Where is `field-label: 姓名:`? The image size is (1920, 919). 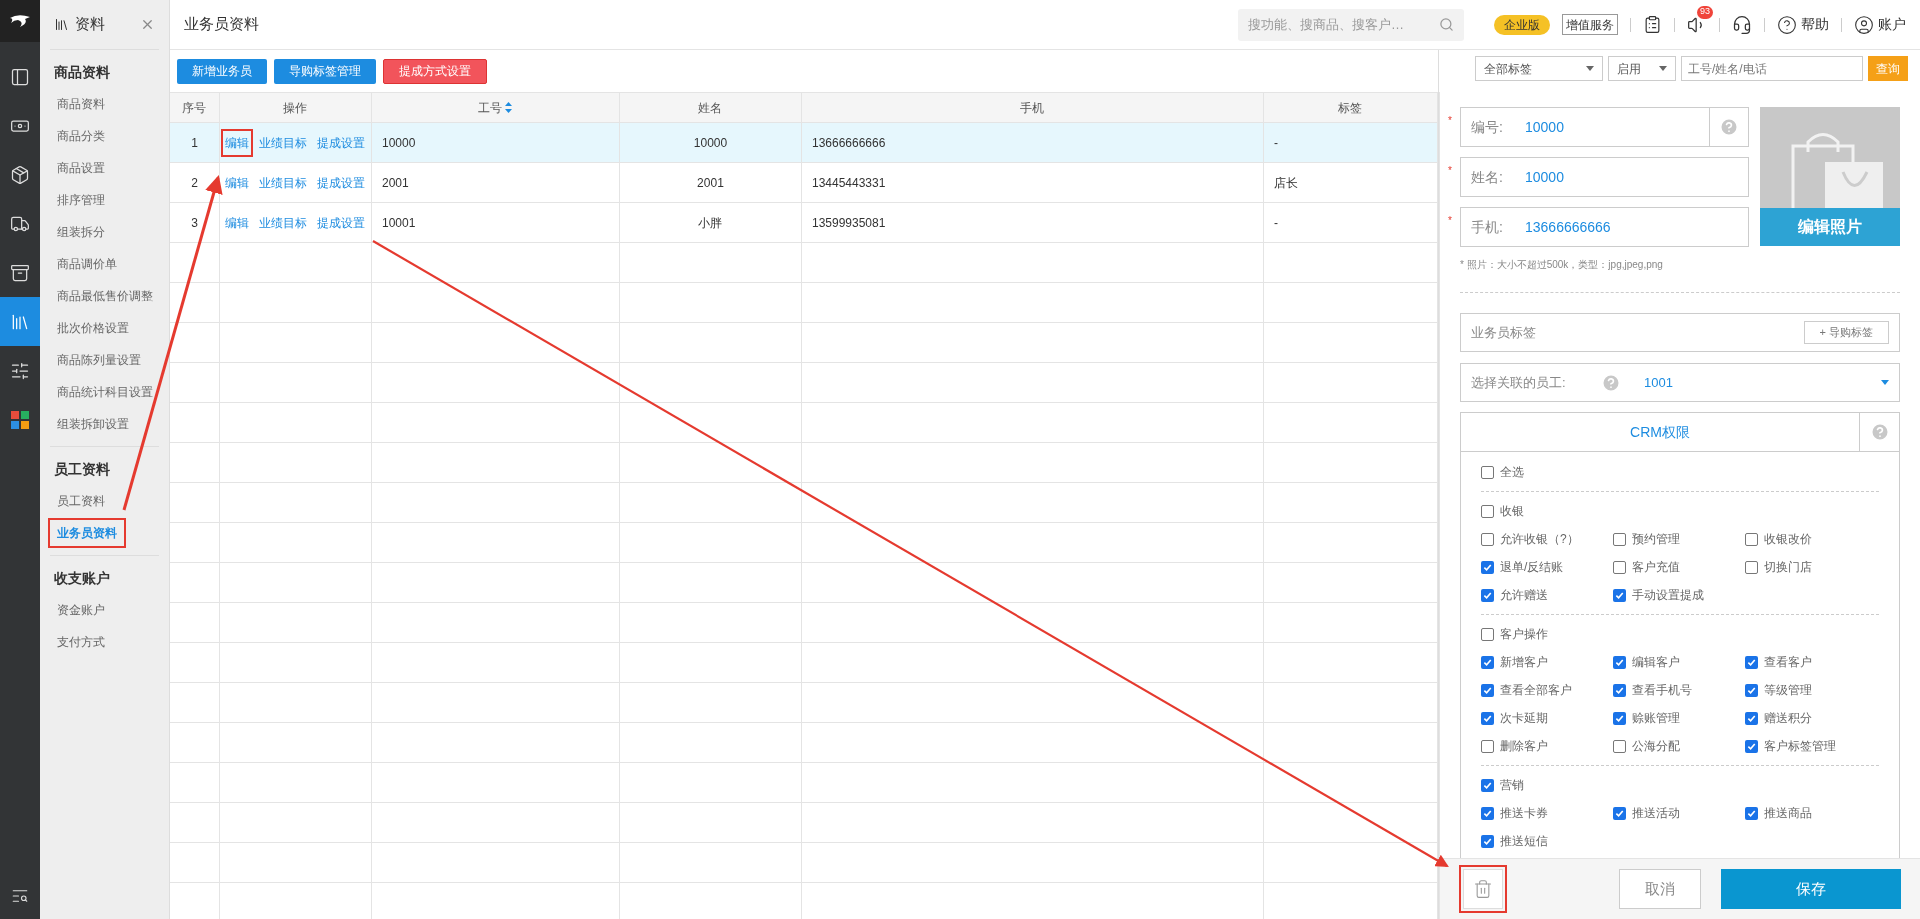 field-label: 姓名: is located at coordinates (1487, 177).